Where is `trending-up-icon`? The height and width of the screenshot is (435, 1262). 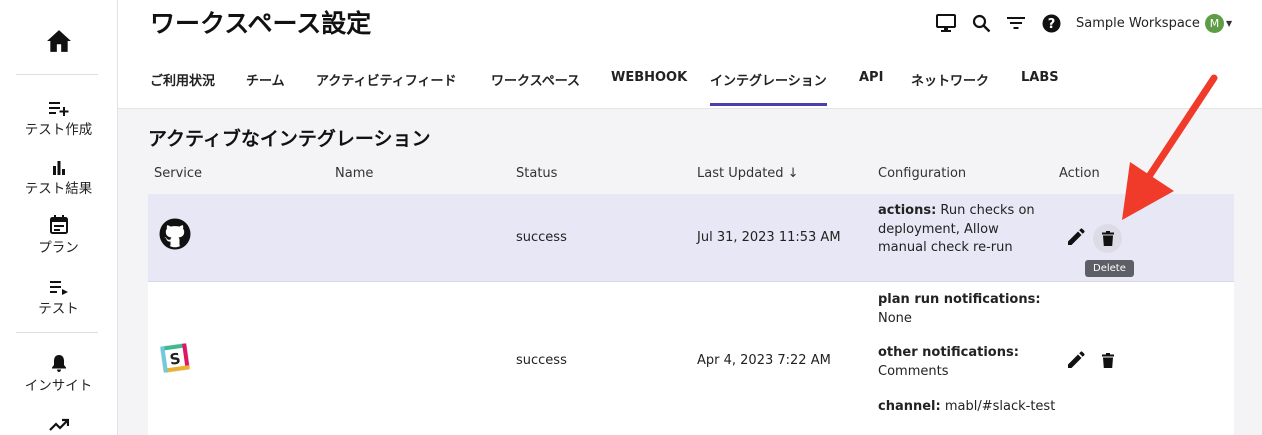 trending-up-icon is located at coordinates (58, 422).